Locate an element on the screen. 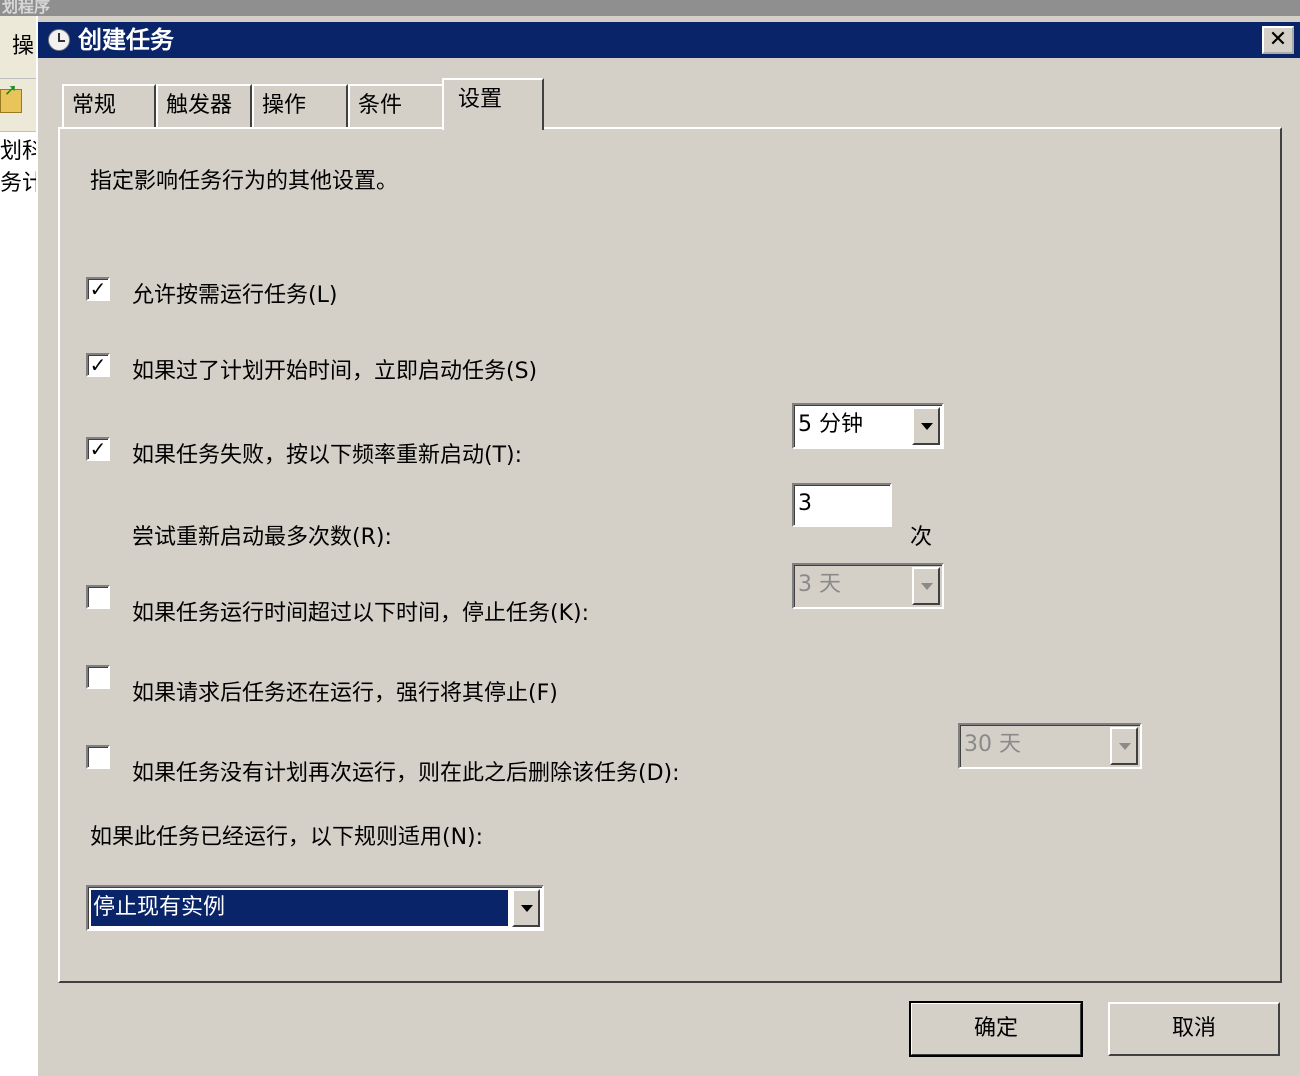  close-button: ✕ is located at coordinates (1278, 40).